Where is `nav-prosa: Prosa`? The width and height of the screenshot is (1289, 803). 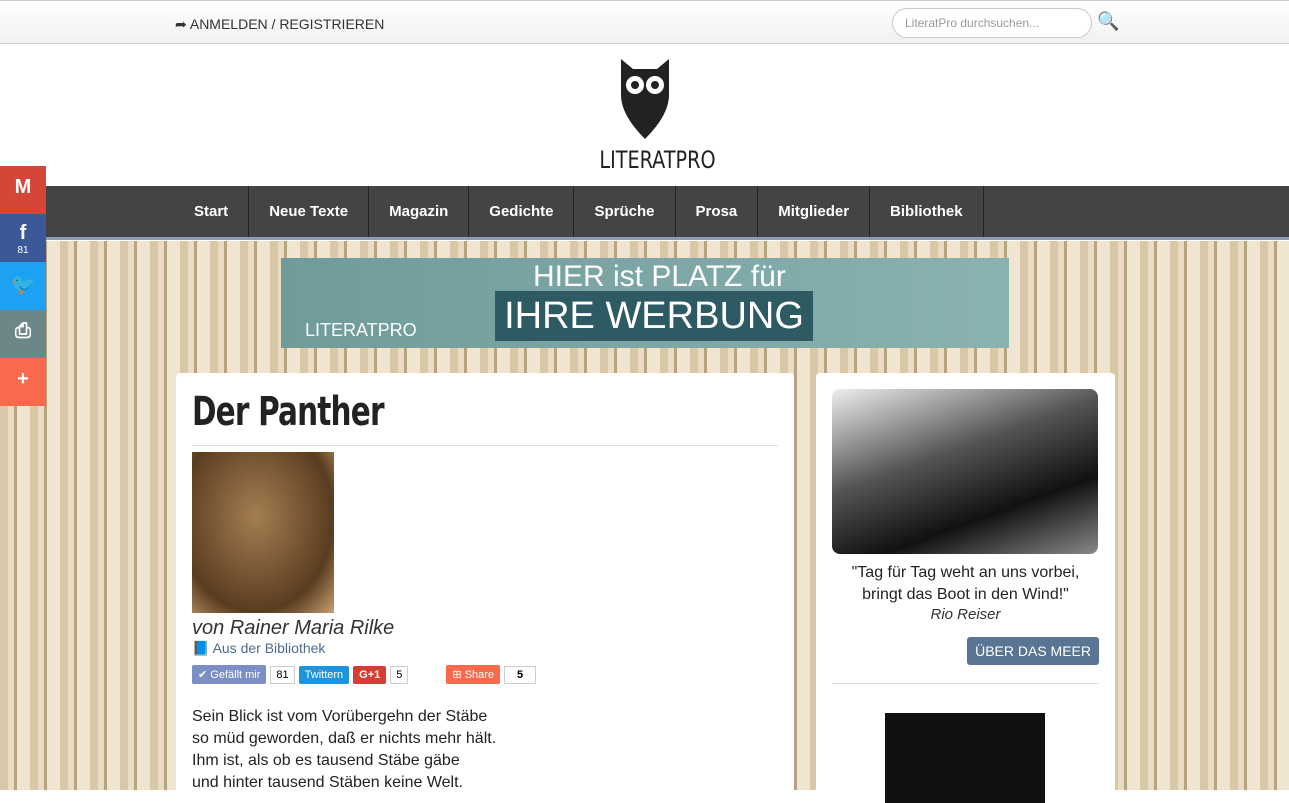
nav-prosa: Prosa is located at coordinates (717, 211).